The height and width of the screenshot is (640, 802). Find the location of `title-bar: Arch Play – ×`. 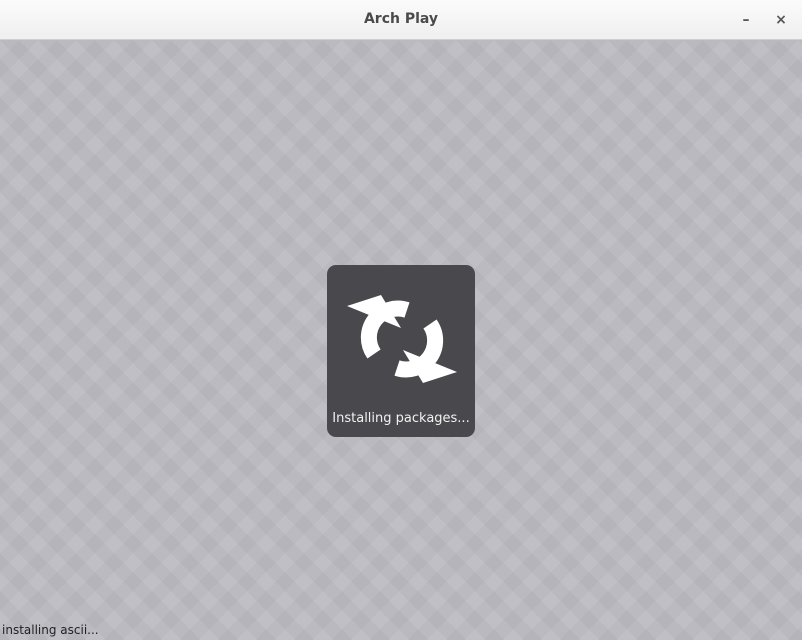

title-bar: Arch Play – × is located at coordinates (401, 20).